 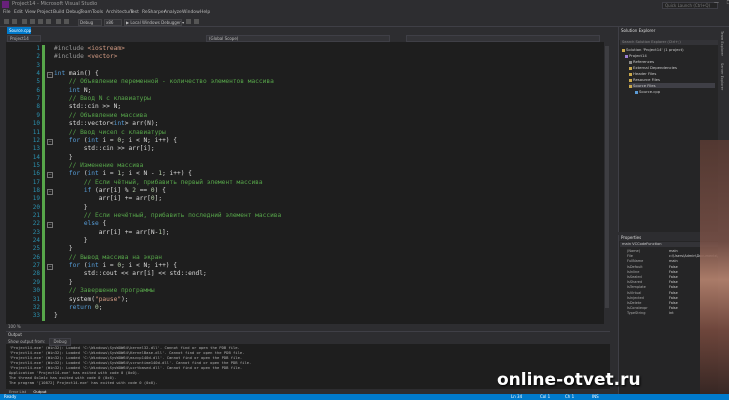 What do you see at coordinates (106, 123) in the screenshot?
I see `code-line: std::vector<int> arr(N);` at bounding box center [106, 123].